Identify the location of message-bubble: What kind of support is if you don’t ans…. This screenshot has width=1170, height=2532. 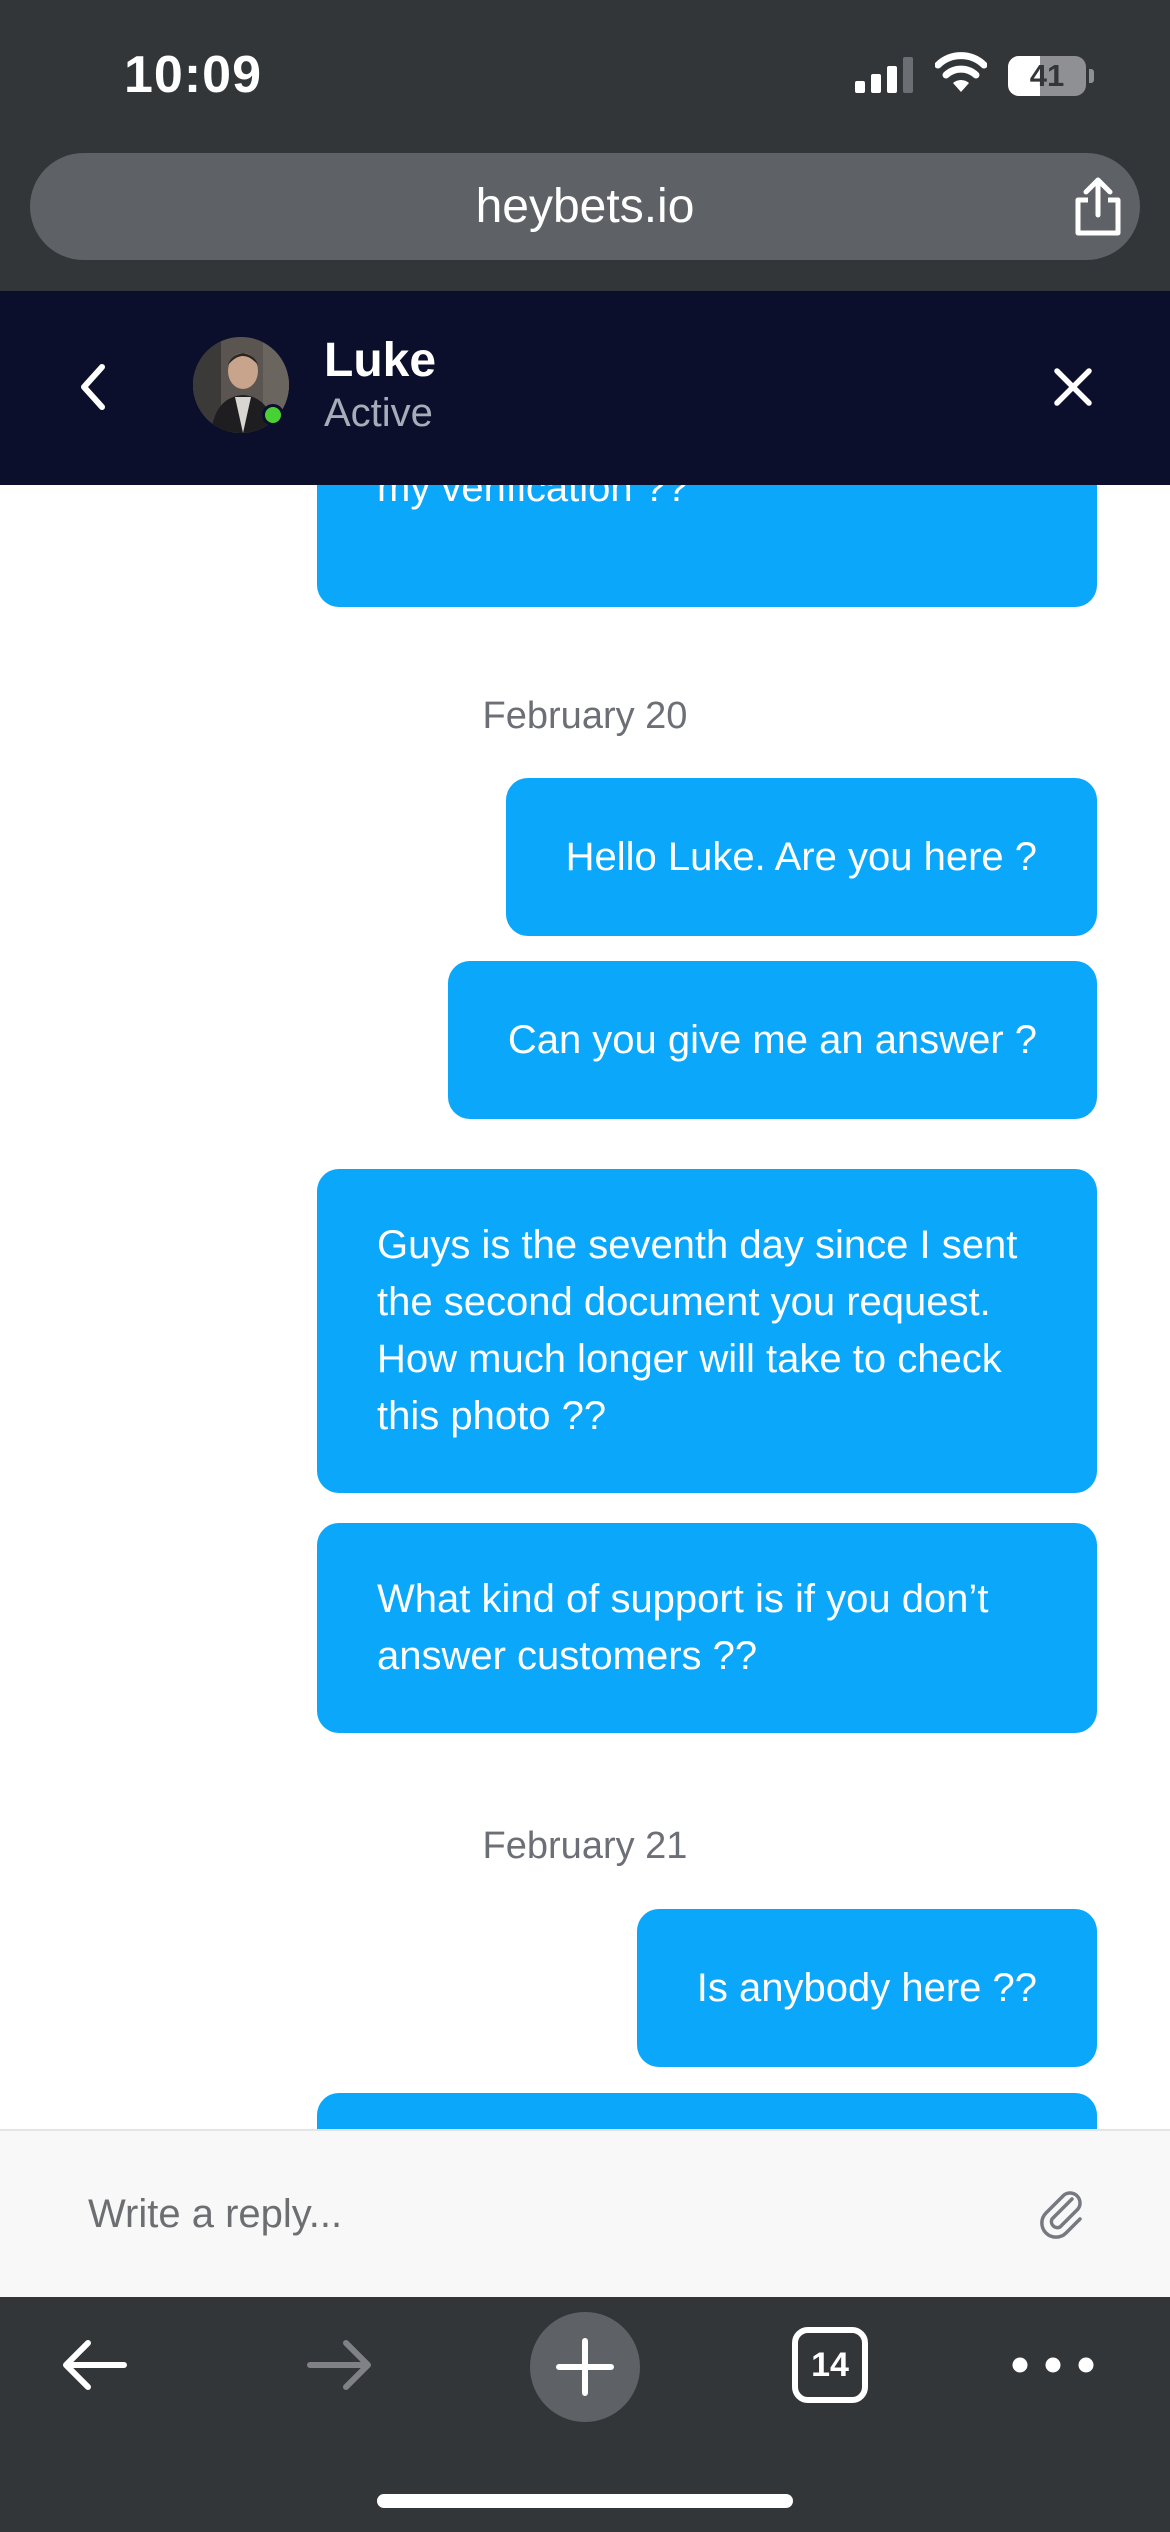
(707, 1628).